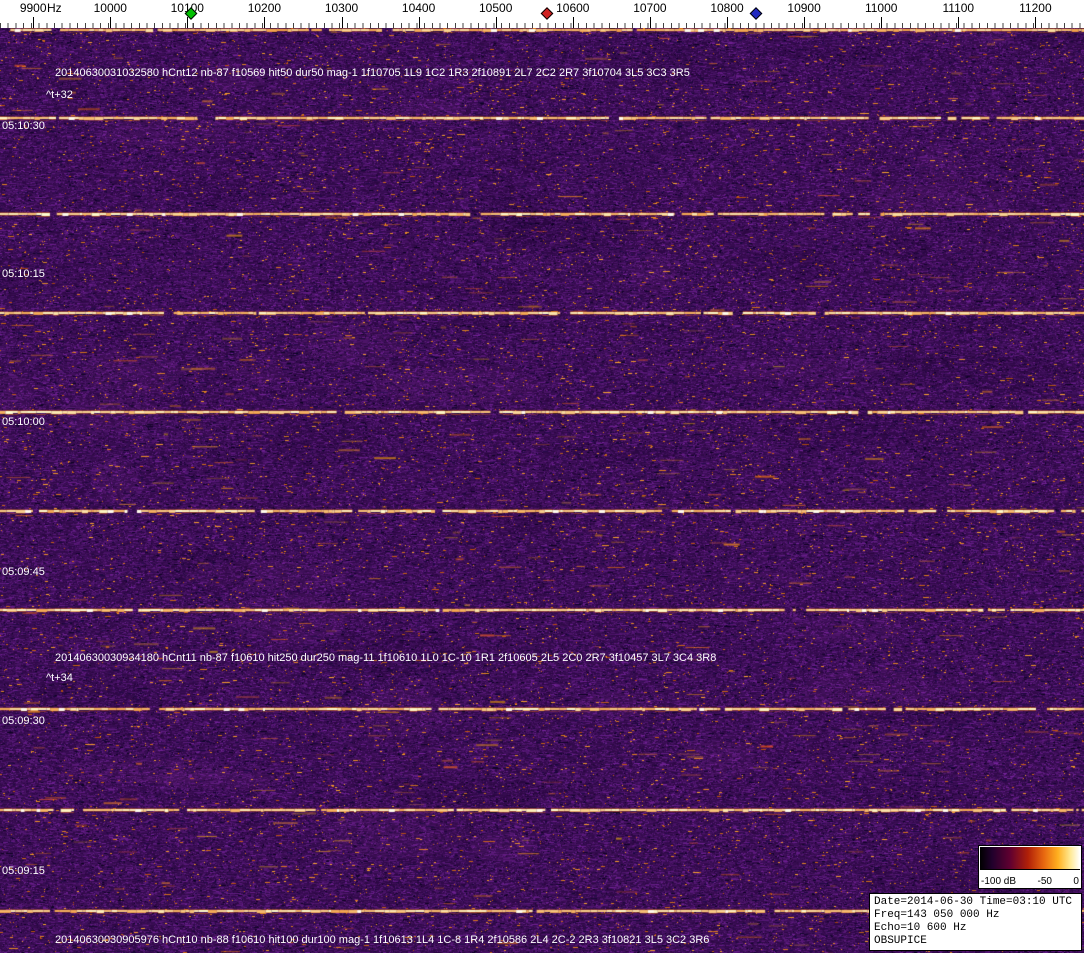  I want to click on ruler-tick-label-10700: 10700, so click(650, 8).